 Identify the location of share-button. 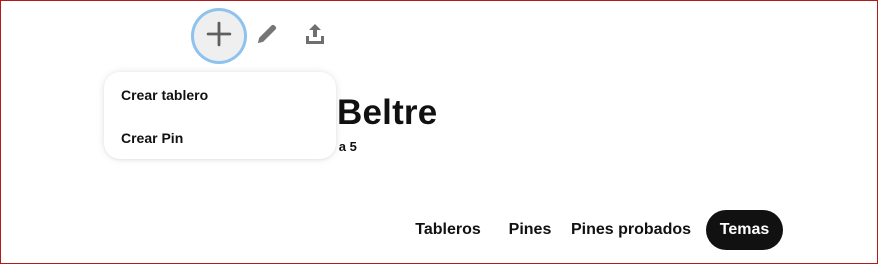
(315, 36).